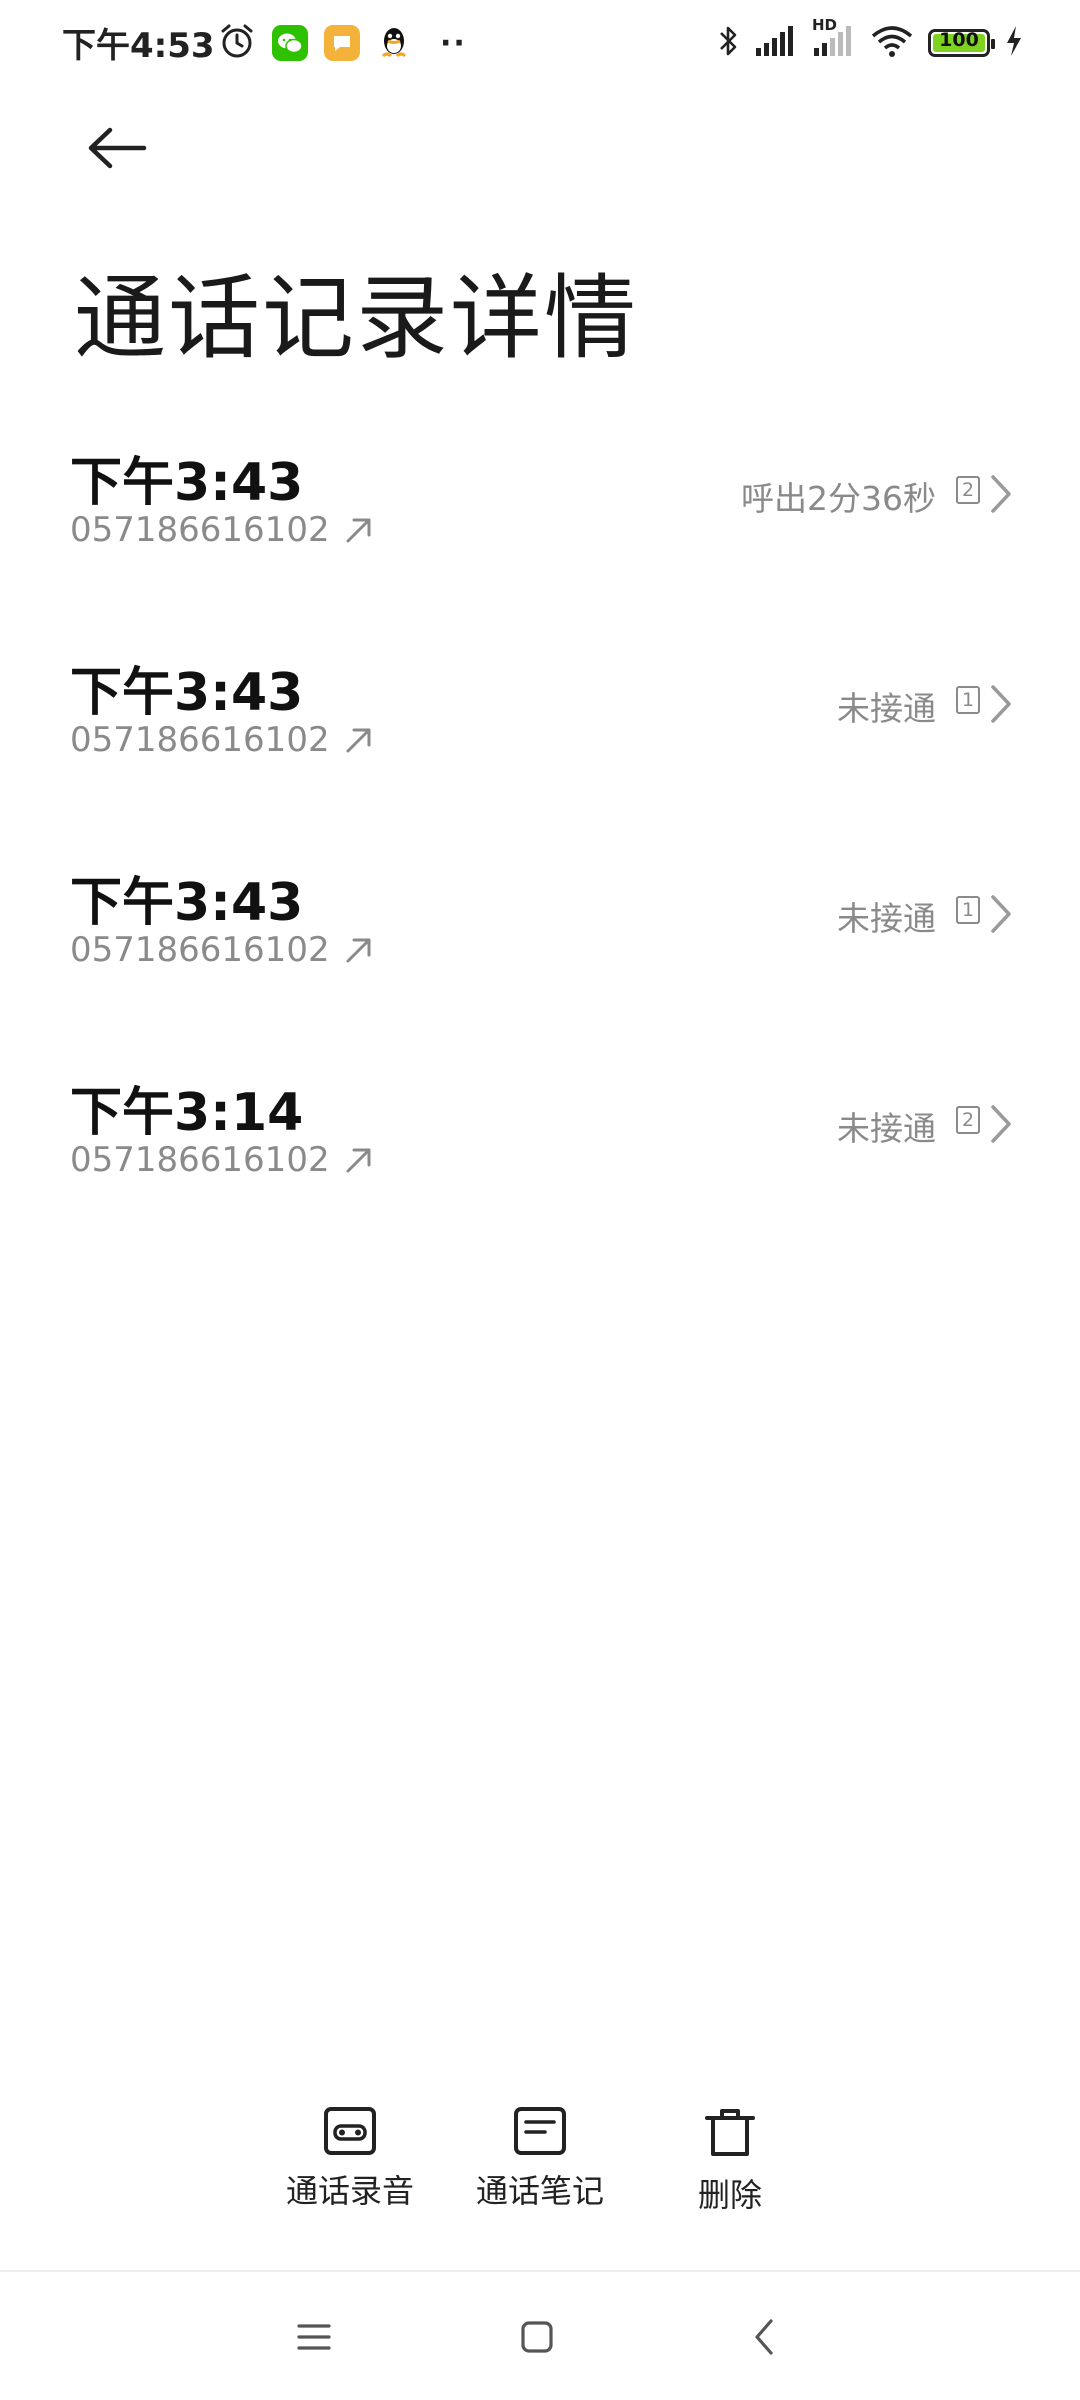 The width and height of the screenshot is (1080, 2400). What do you see at coordinates (730, 2132) in the screenshot?
I see `trash-icon` at bounding box center [730, 2132].